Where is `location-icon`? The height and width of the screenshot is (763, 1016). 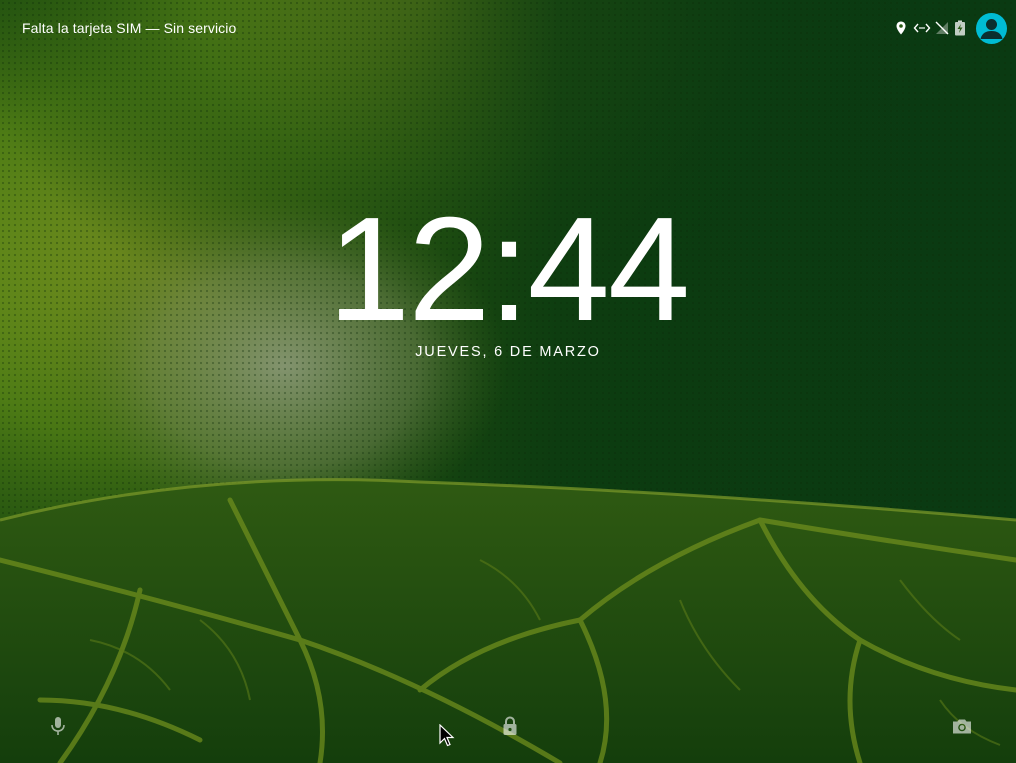 location-icon is located at coordinates (901, 28).